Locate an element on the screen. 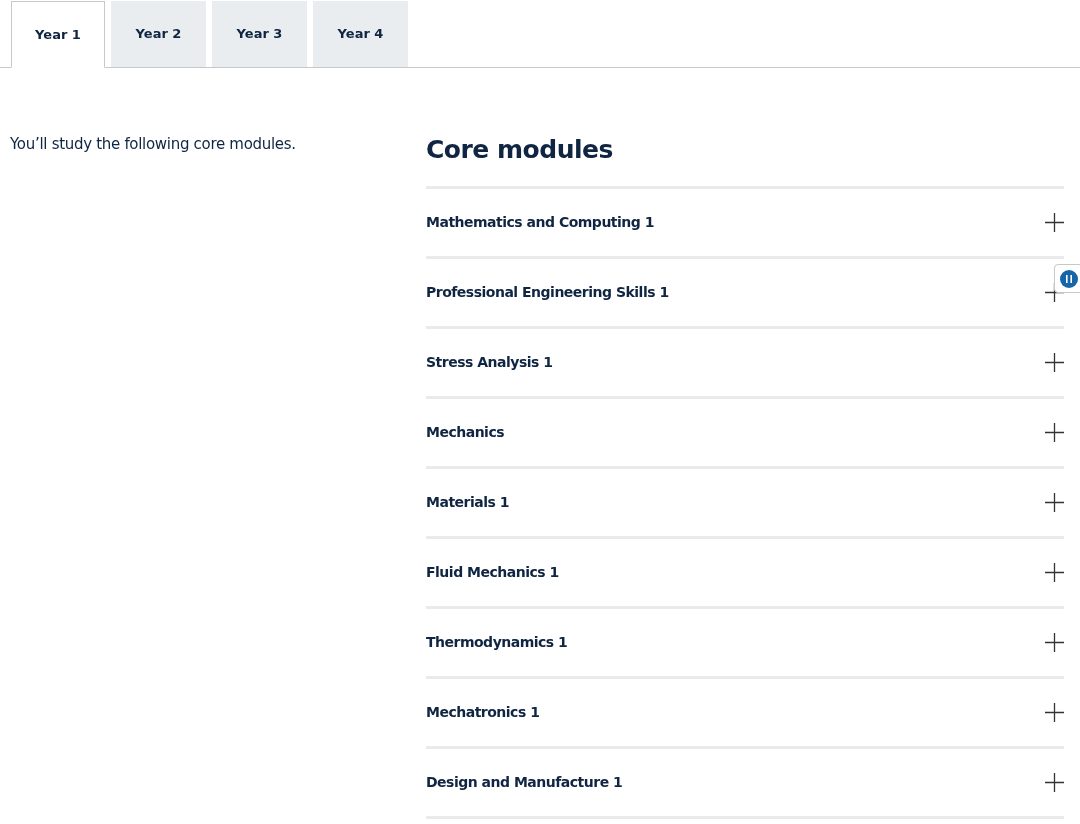 The width and height of the screenshot is (1080, 824). module-title: Stress Analysis 1 is located at coordinates (489, 362).